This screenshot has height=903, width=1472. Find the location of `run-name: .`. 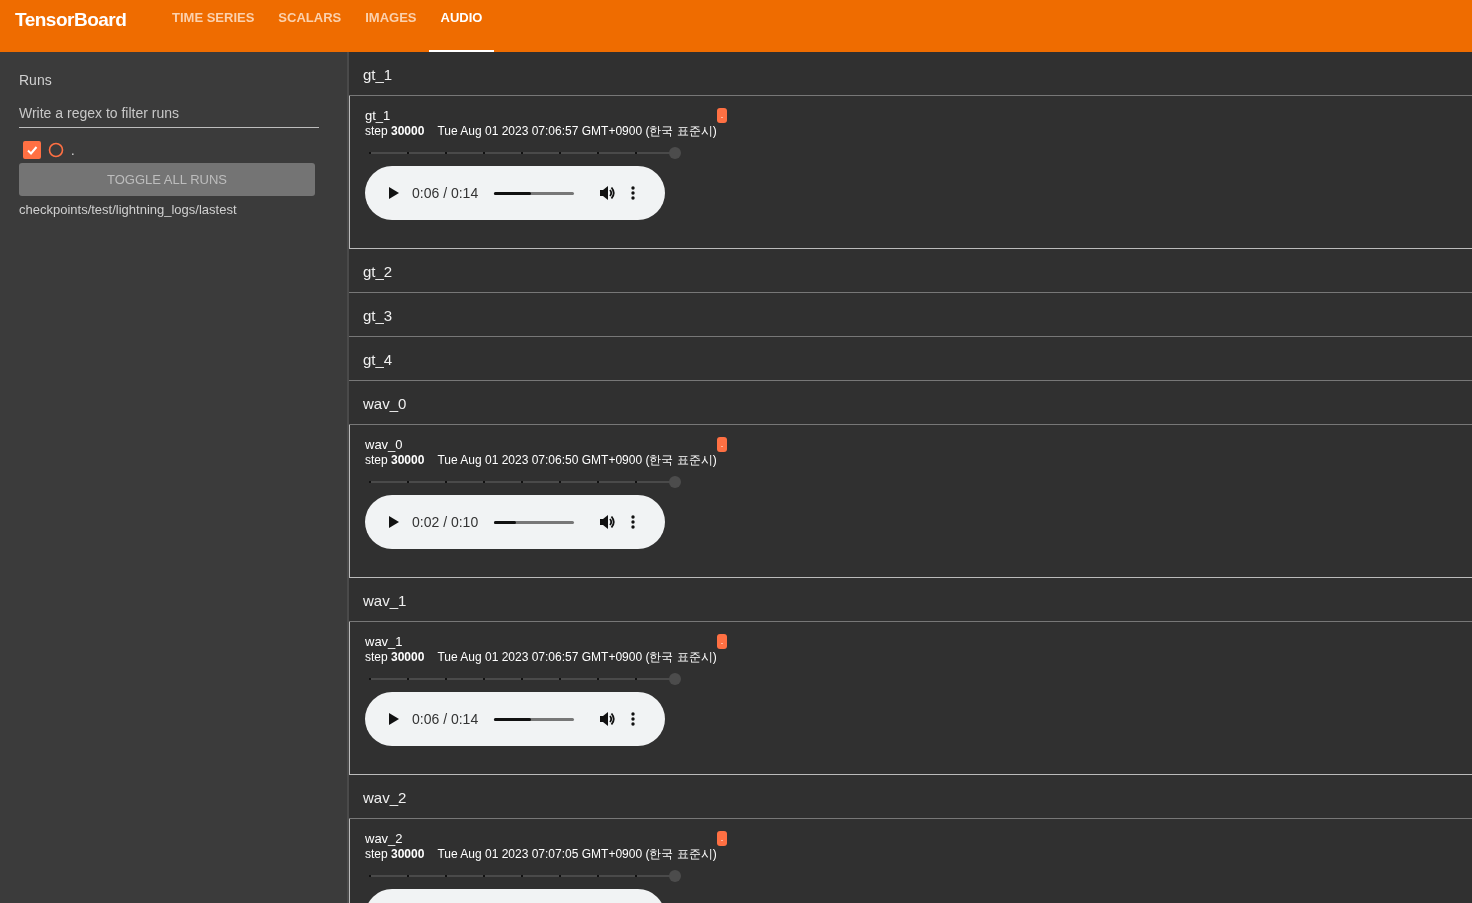

run-name: . is located at coordinates (73, 150).